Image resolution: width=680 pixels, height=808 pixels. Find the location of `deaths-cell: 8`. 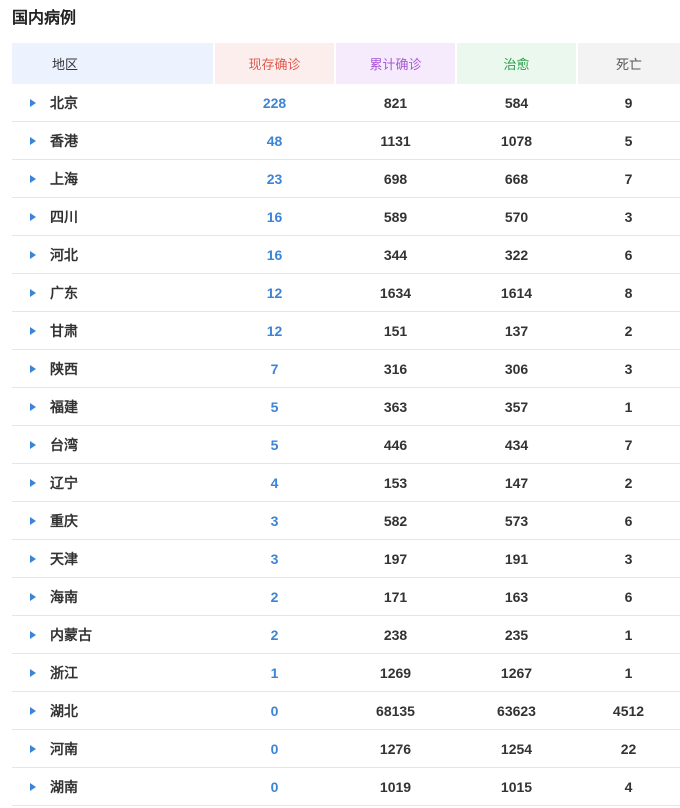

deaths-cell: 8 is located at coordinates (628, 292).